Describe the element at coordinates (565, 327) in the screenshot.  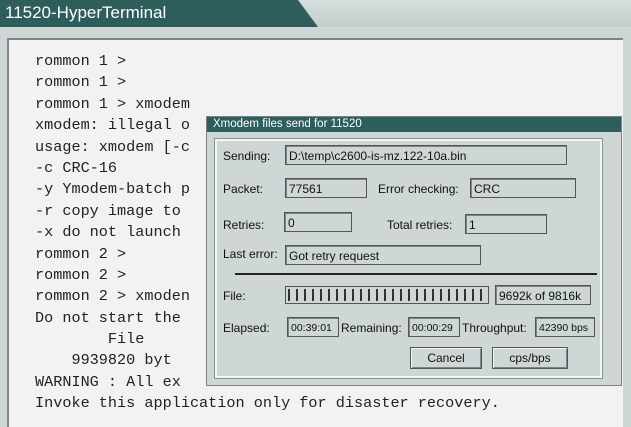
I see `throughput-field: 42390 bps` at that location.